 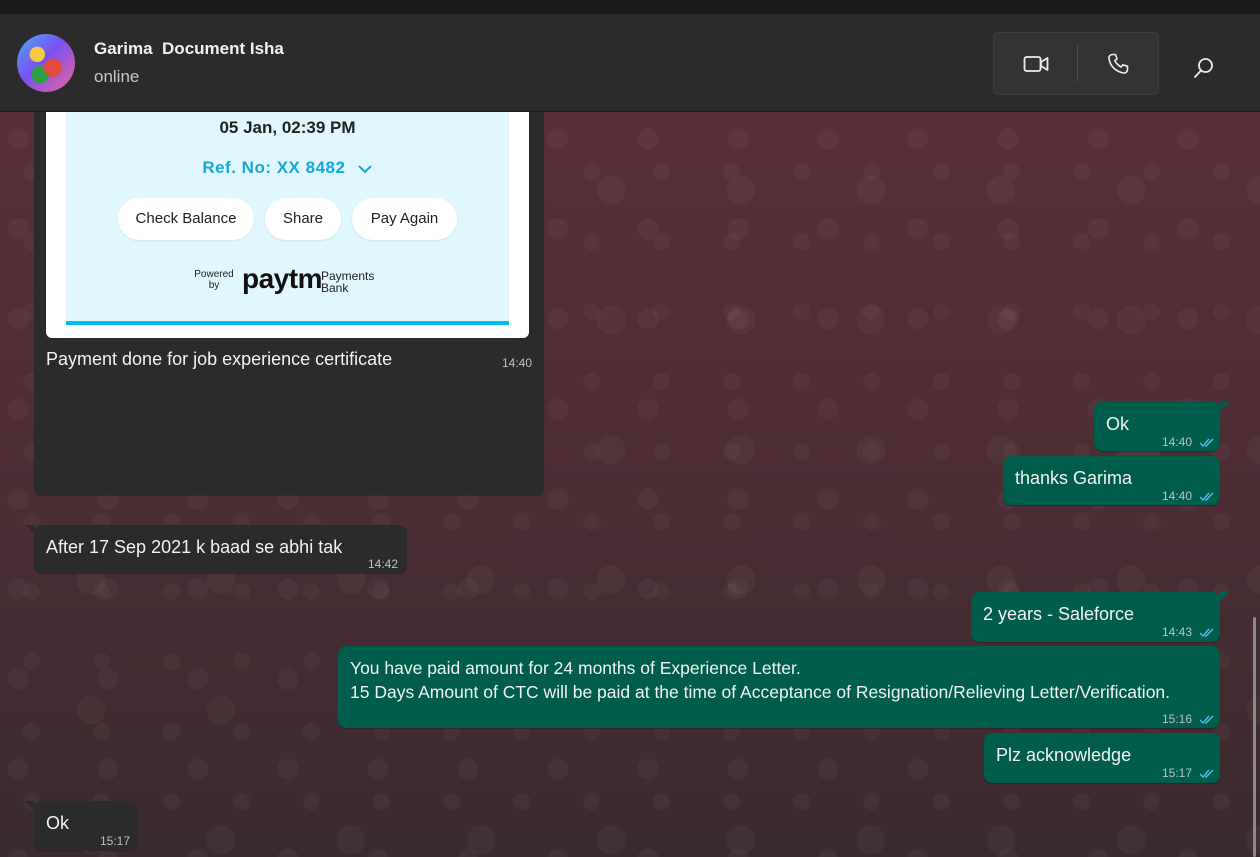 I want to click on contact-status: online, so click(x=117, y=76).